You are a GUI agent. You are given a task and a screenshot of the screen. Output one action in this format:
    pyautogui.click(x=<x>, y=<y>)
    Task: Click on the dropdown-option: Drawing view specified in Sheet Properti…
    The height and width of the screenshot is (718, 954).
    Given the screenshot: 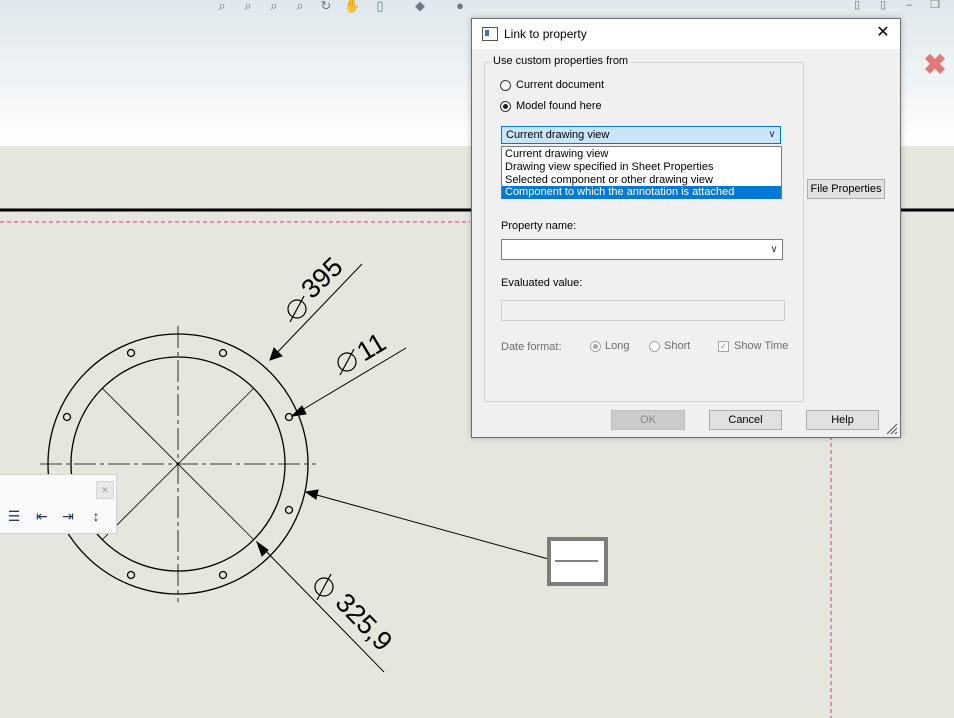 What is the action you would take?
    pyautogui.click(x=641, y=167)
    